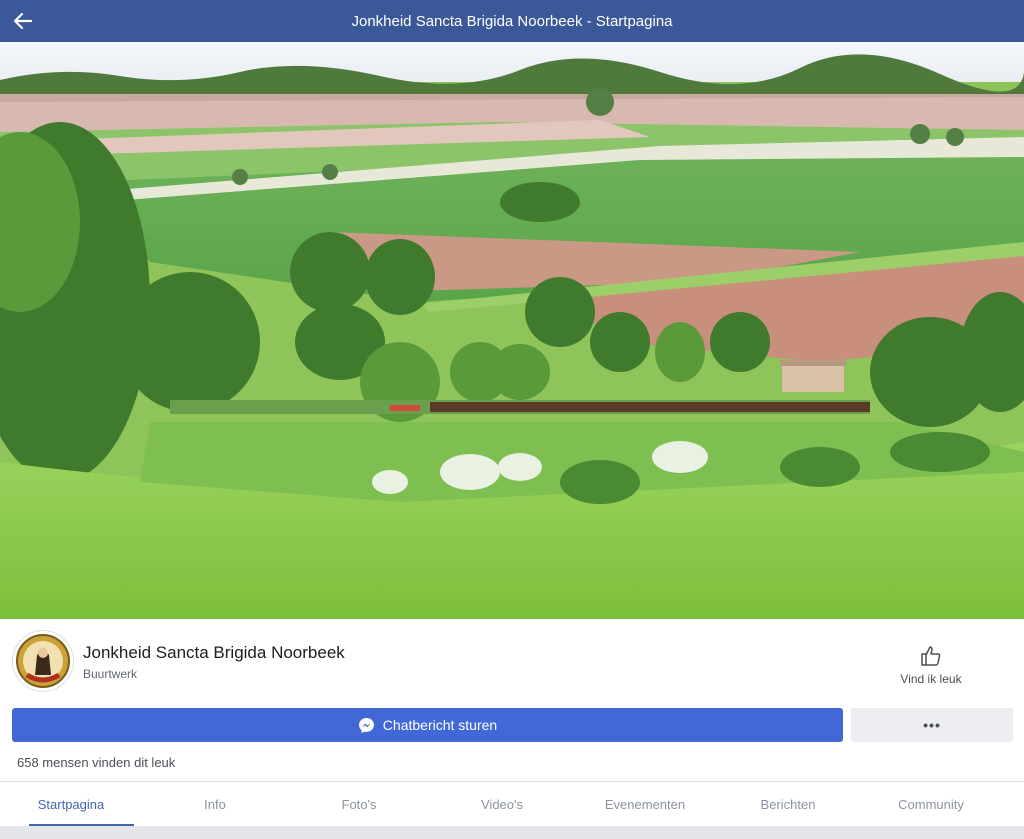 Image resolution: width=1024 pixels, height=839 pixels. I want to click on tab-label: Startpagina, so click(71, 804).